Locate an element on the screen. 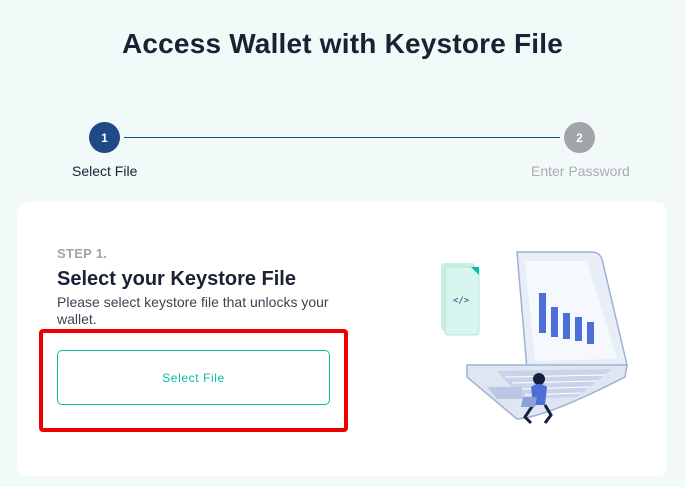  select-file-button: Select File is located at coordinates (193, 377).